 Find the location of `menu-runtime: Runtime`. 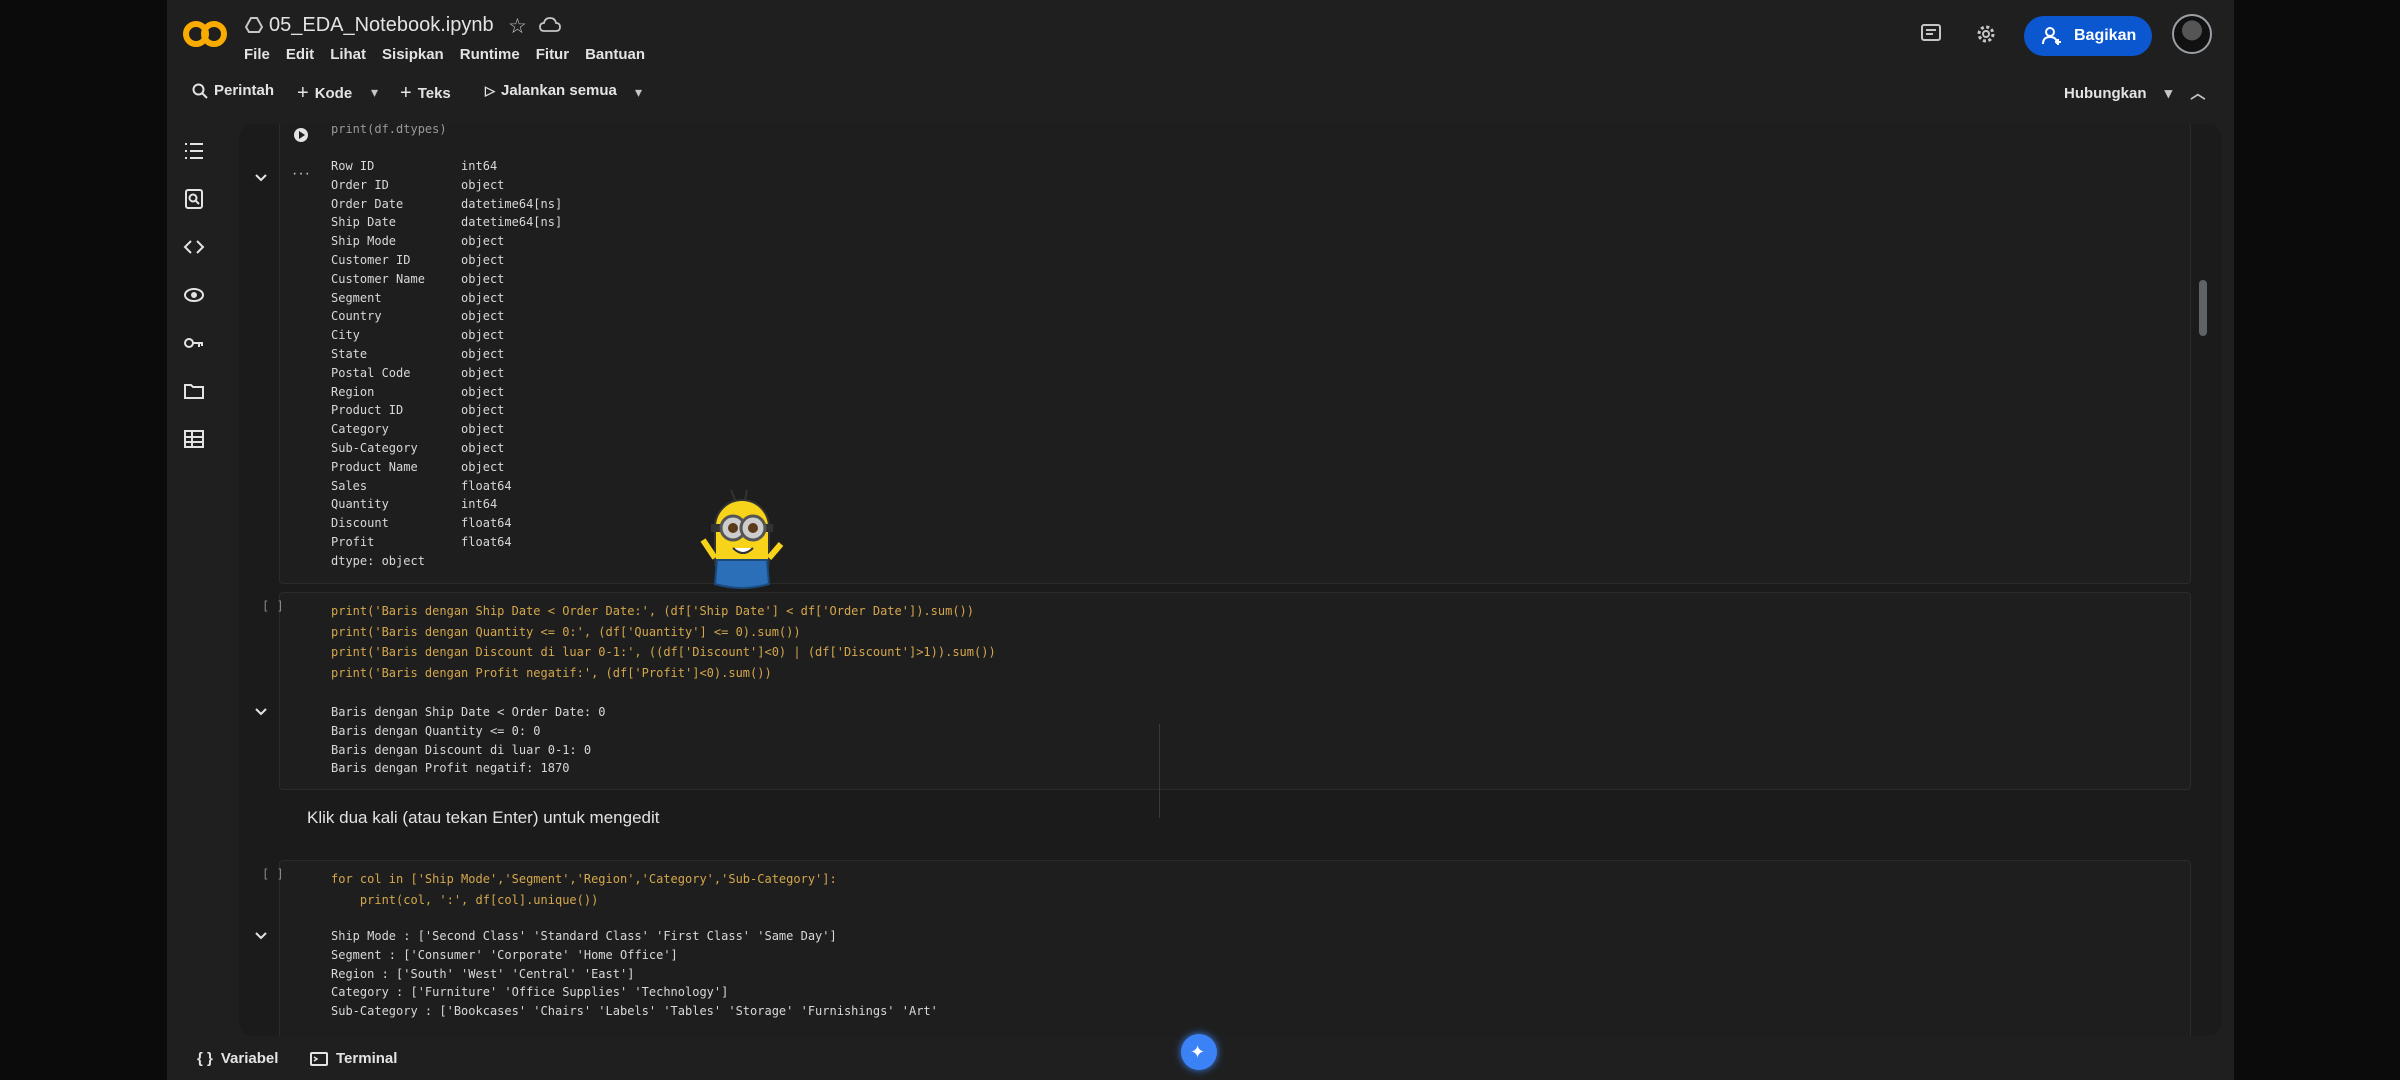

menu-runtime: Runtime is located at coordinates (490, 54).